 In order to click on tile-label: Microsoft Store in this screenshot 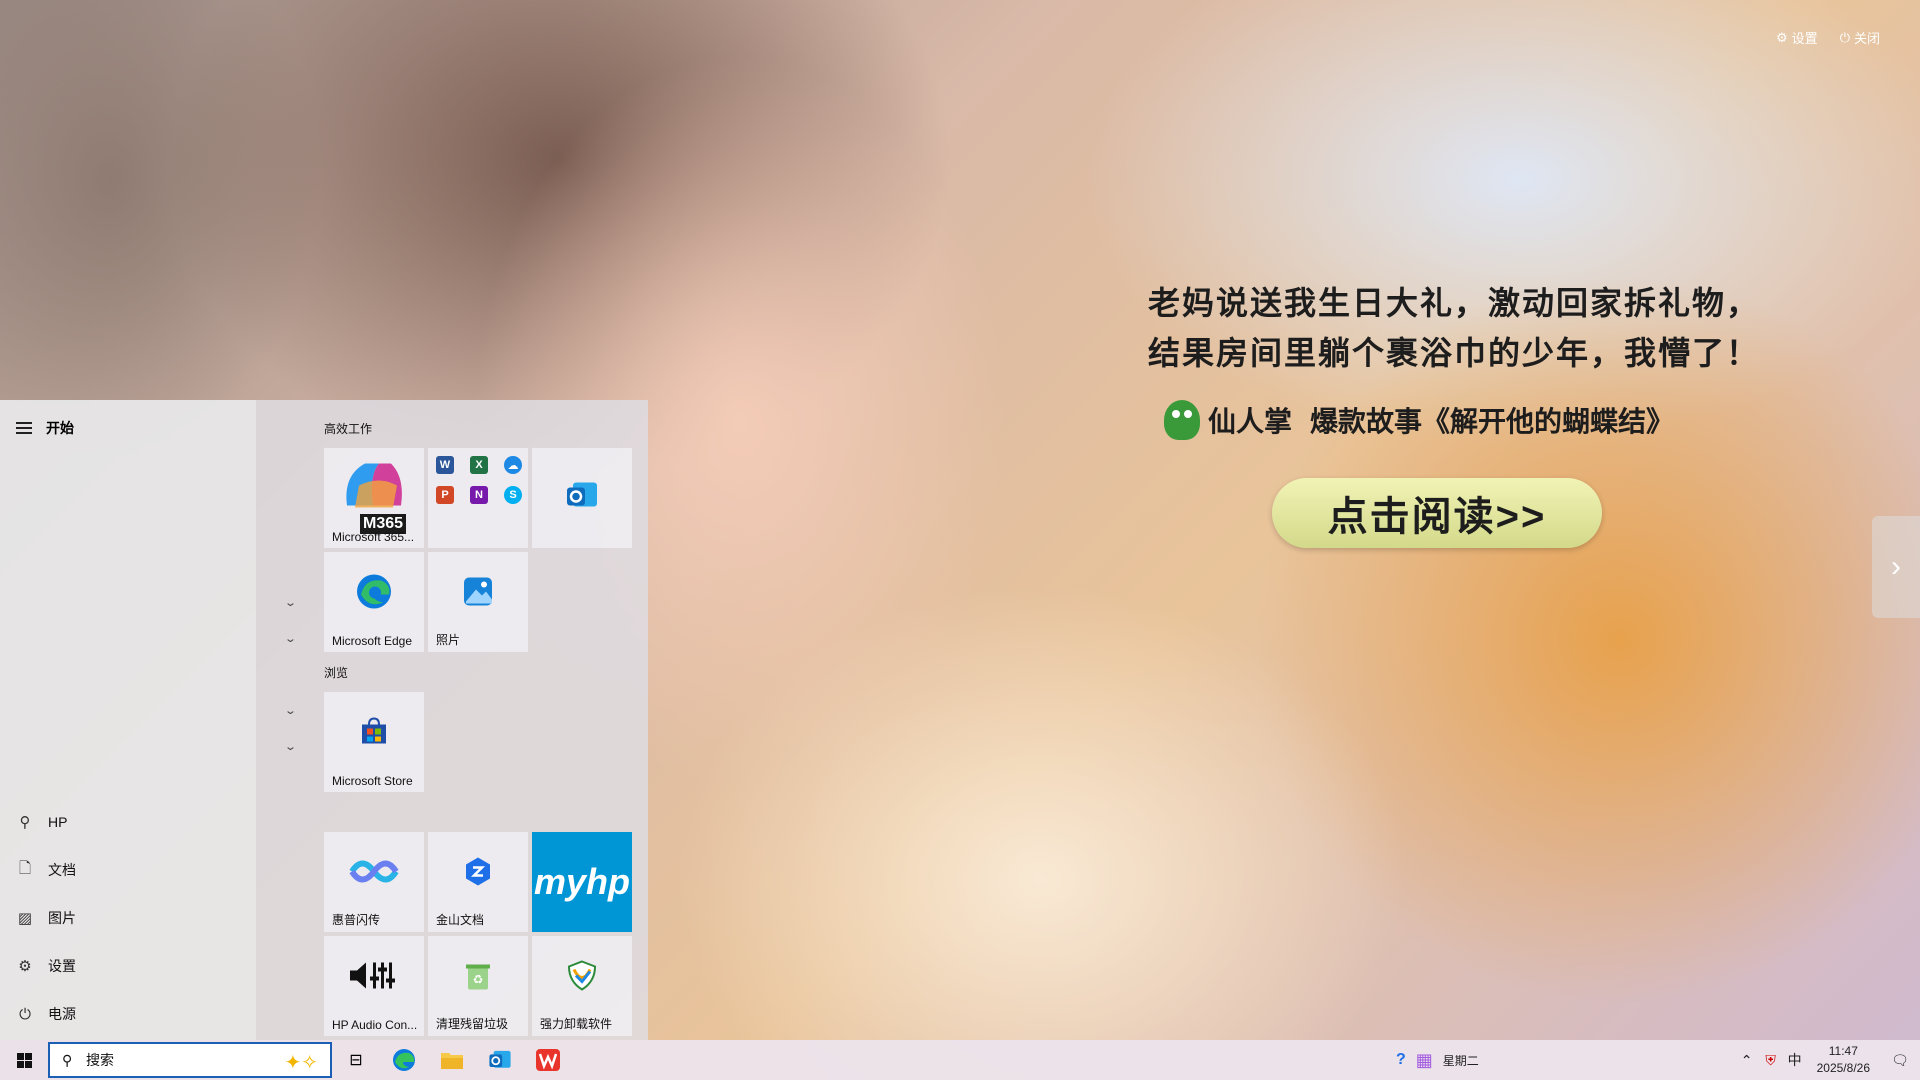, I will do `click(372, 781)`.